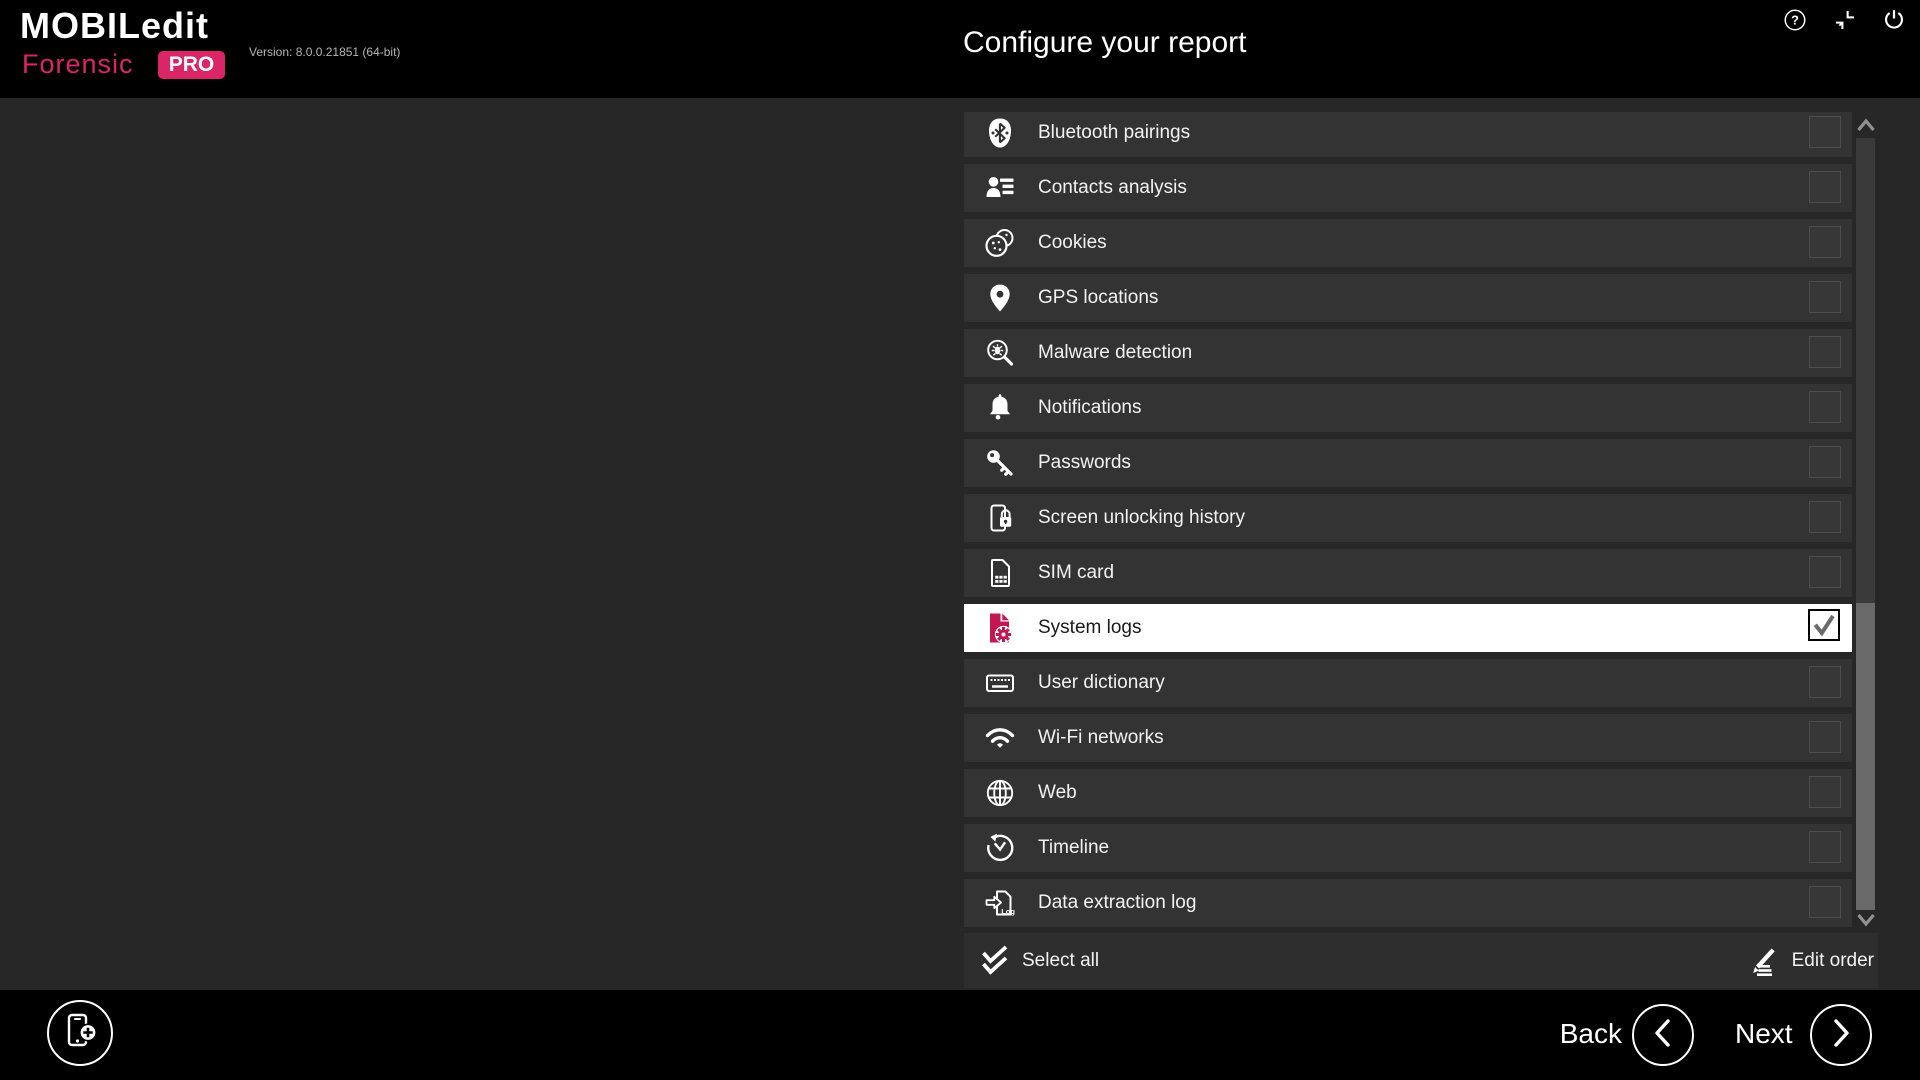 The width and height of the screenshot is (1920, 1080). What do you see at coordinates (1084, 462) in the screenshot?
I see `report-item-label: Passwords` at bounding box center [1084, 462].